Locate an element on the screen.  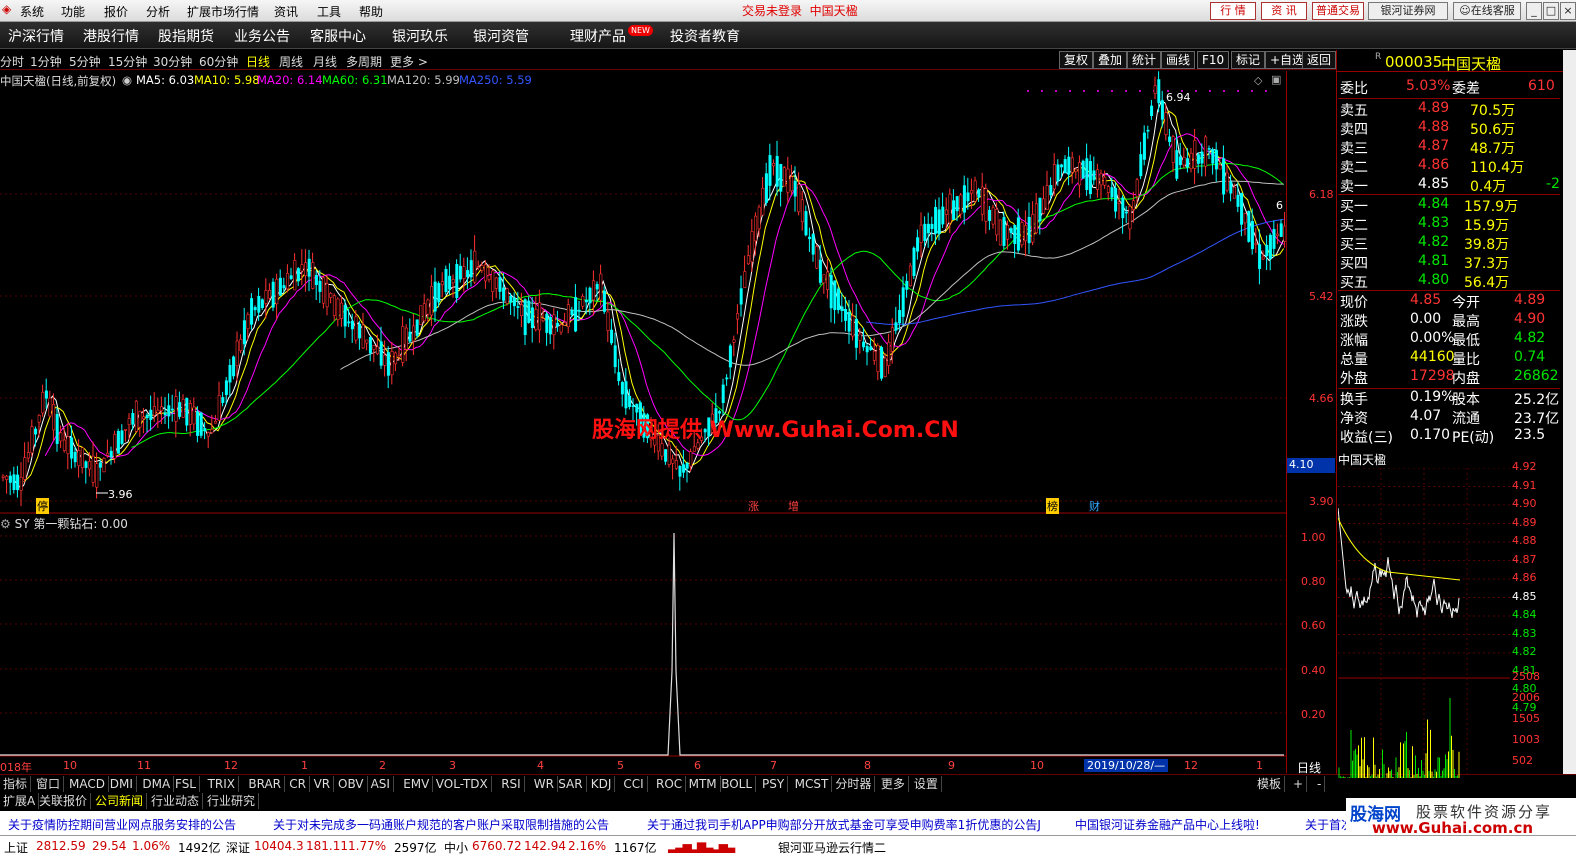
indicator-tab: 设置 is located at coordinates (926, 784).